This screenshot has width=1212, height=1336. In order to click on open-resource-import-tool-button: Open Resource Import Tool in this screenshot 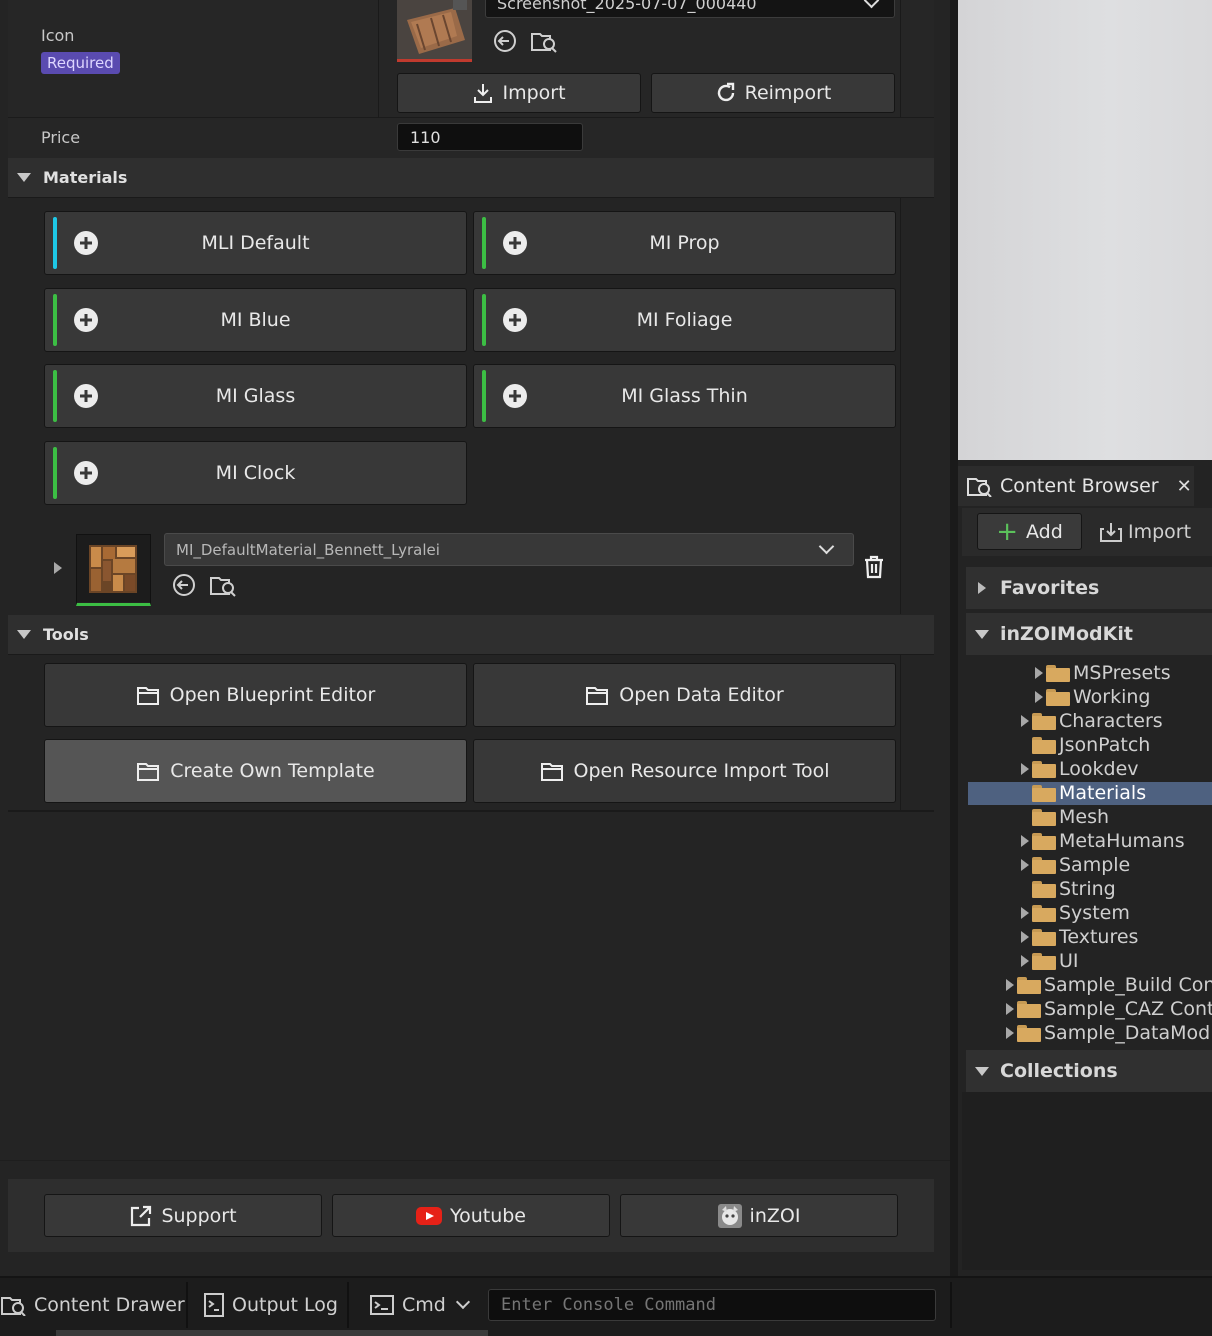, I will do `click(684, 771)`.